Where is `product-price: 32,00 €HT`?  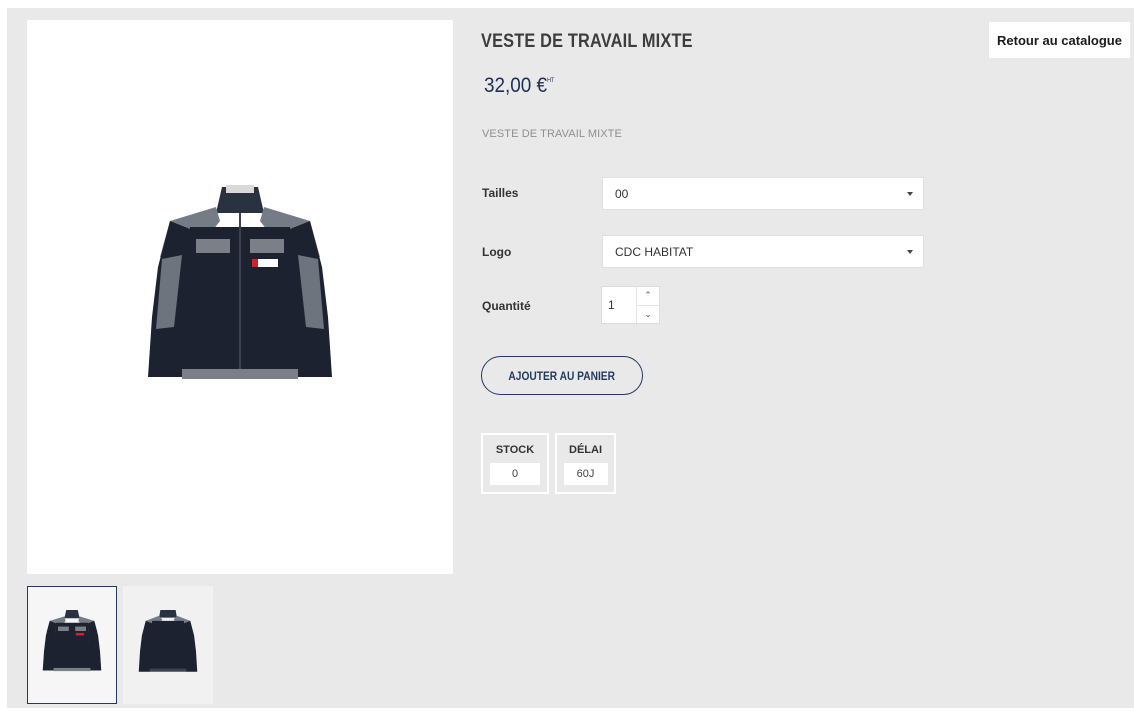 product-price: 32,00 €HT is located at coordinates (519, 86).